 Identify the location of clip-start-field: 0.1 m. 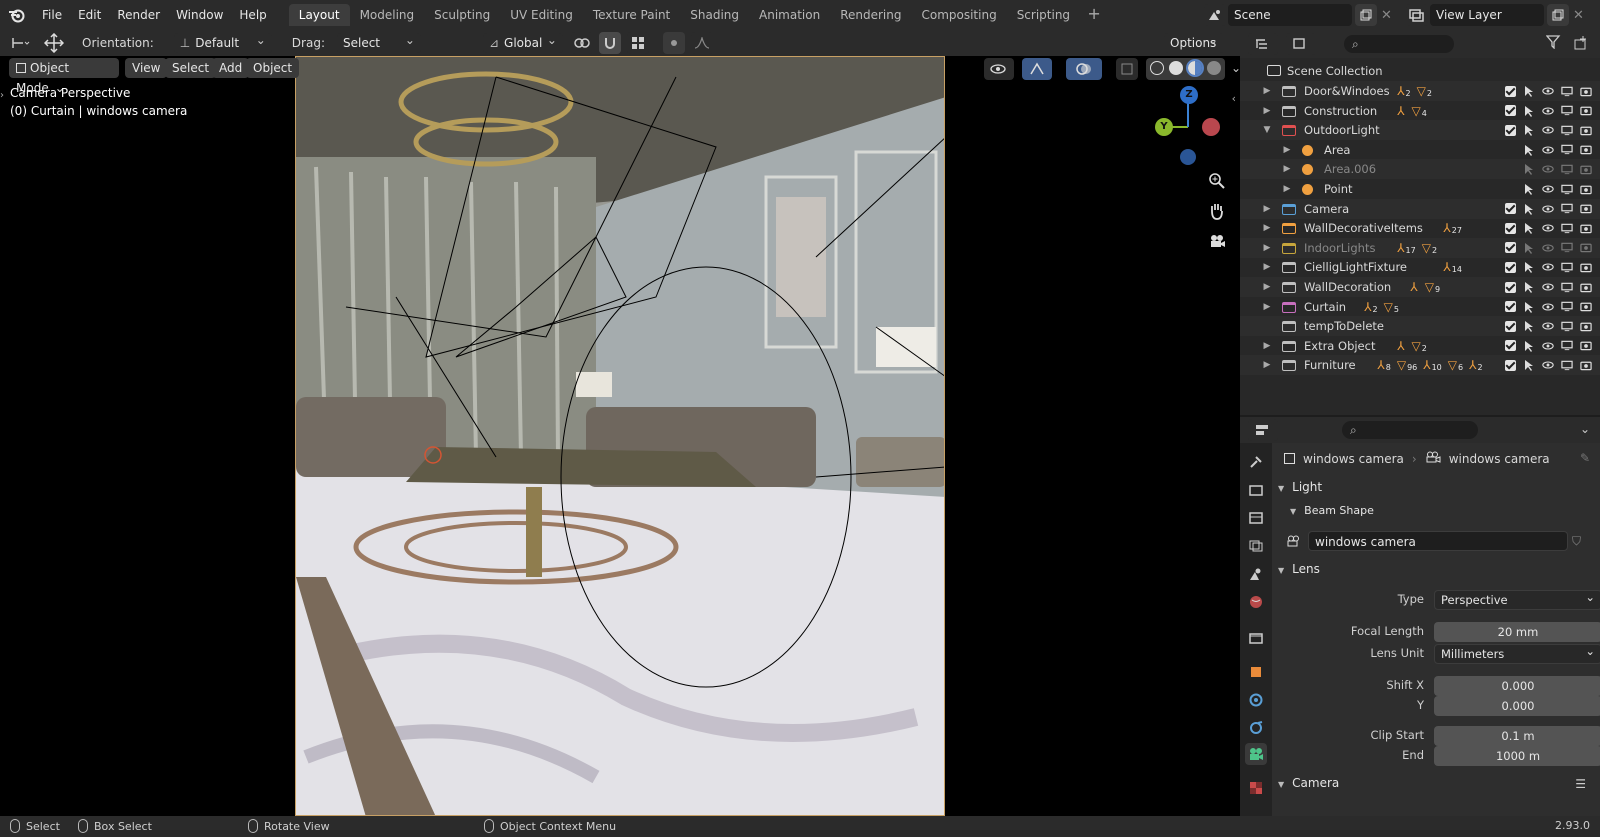
(1517, 736).